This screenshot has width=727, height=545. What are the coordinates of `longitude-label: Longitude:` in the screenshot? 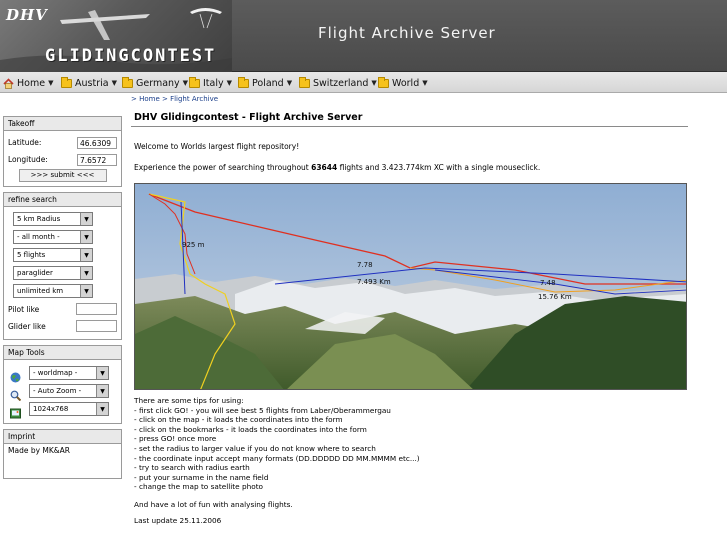 It's located at (28, 159).